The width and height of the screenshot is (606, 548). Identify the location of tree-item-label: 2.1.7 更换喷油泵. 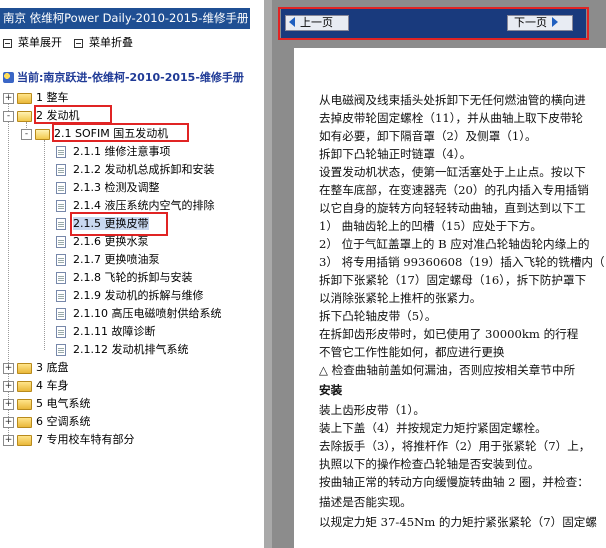
(116, 259).